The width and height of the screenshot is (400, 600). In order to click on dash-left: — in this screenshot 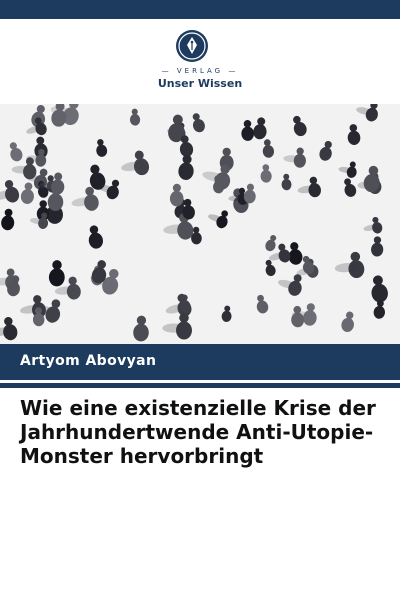, I will do `click(169, 71)`.